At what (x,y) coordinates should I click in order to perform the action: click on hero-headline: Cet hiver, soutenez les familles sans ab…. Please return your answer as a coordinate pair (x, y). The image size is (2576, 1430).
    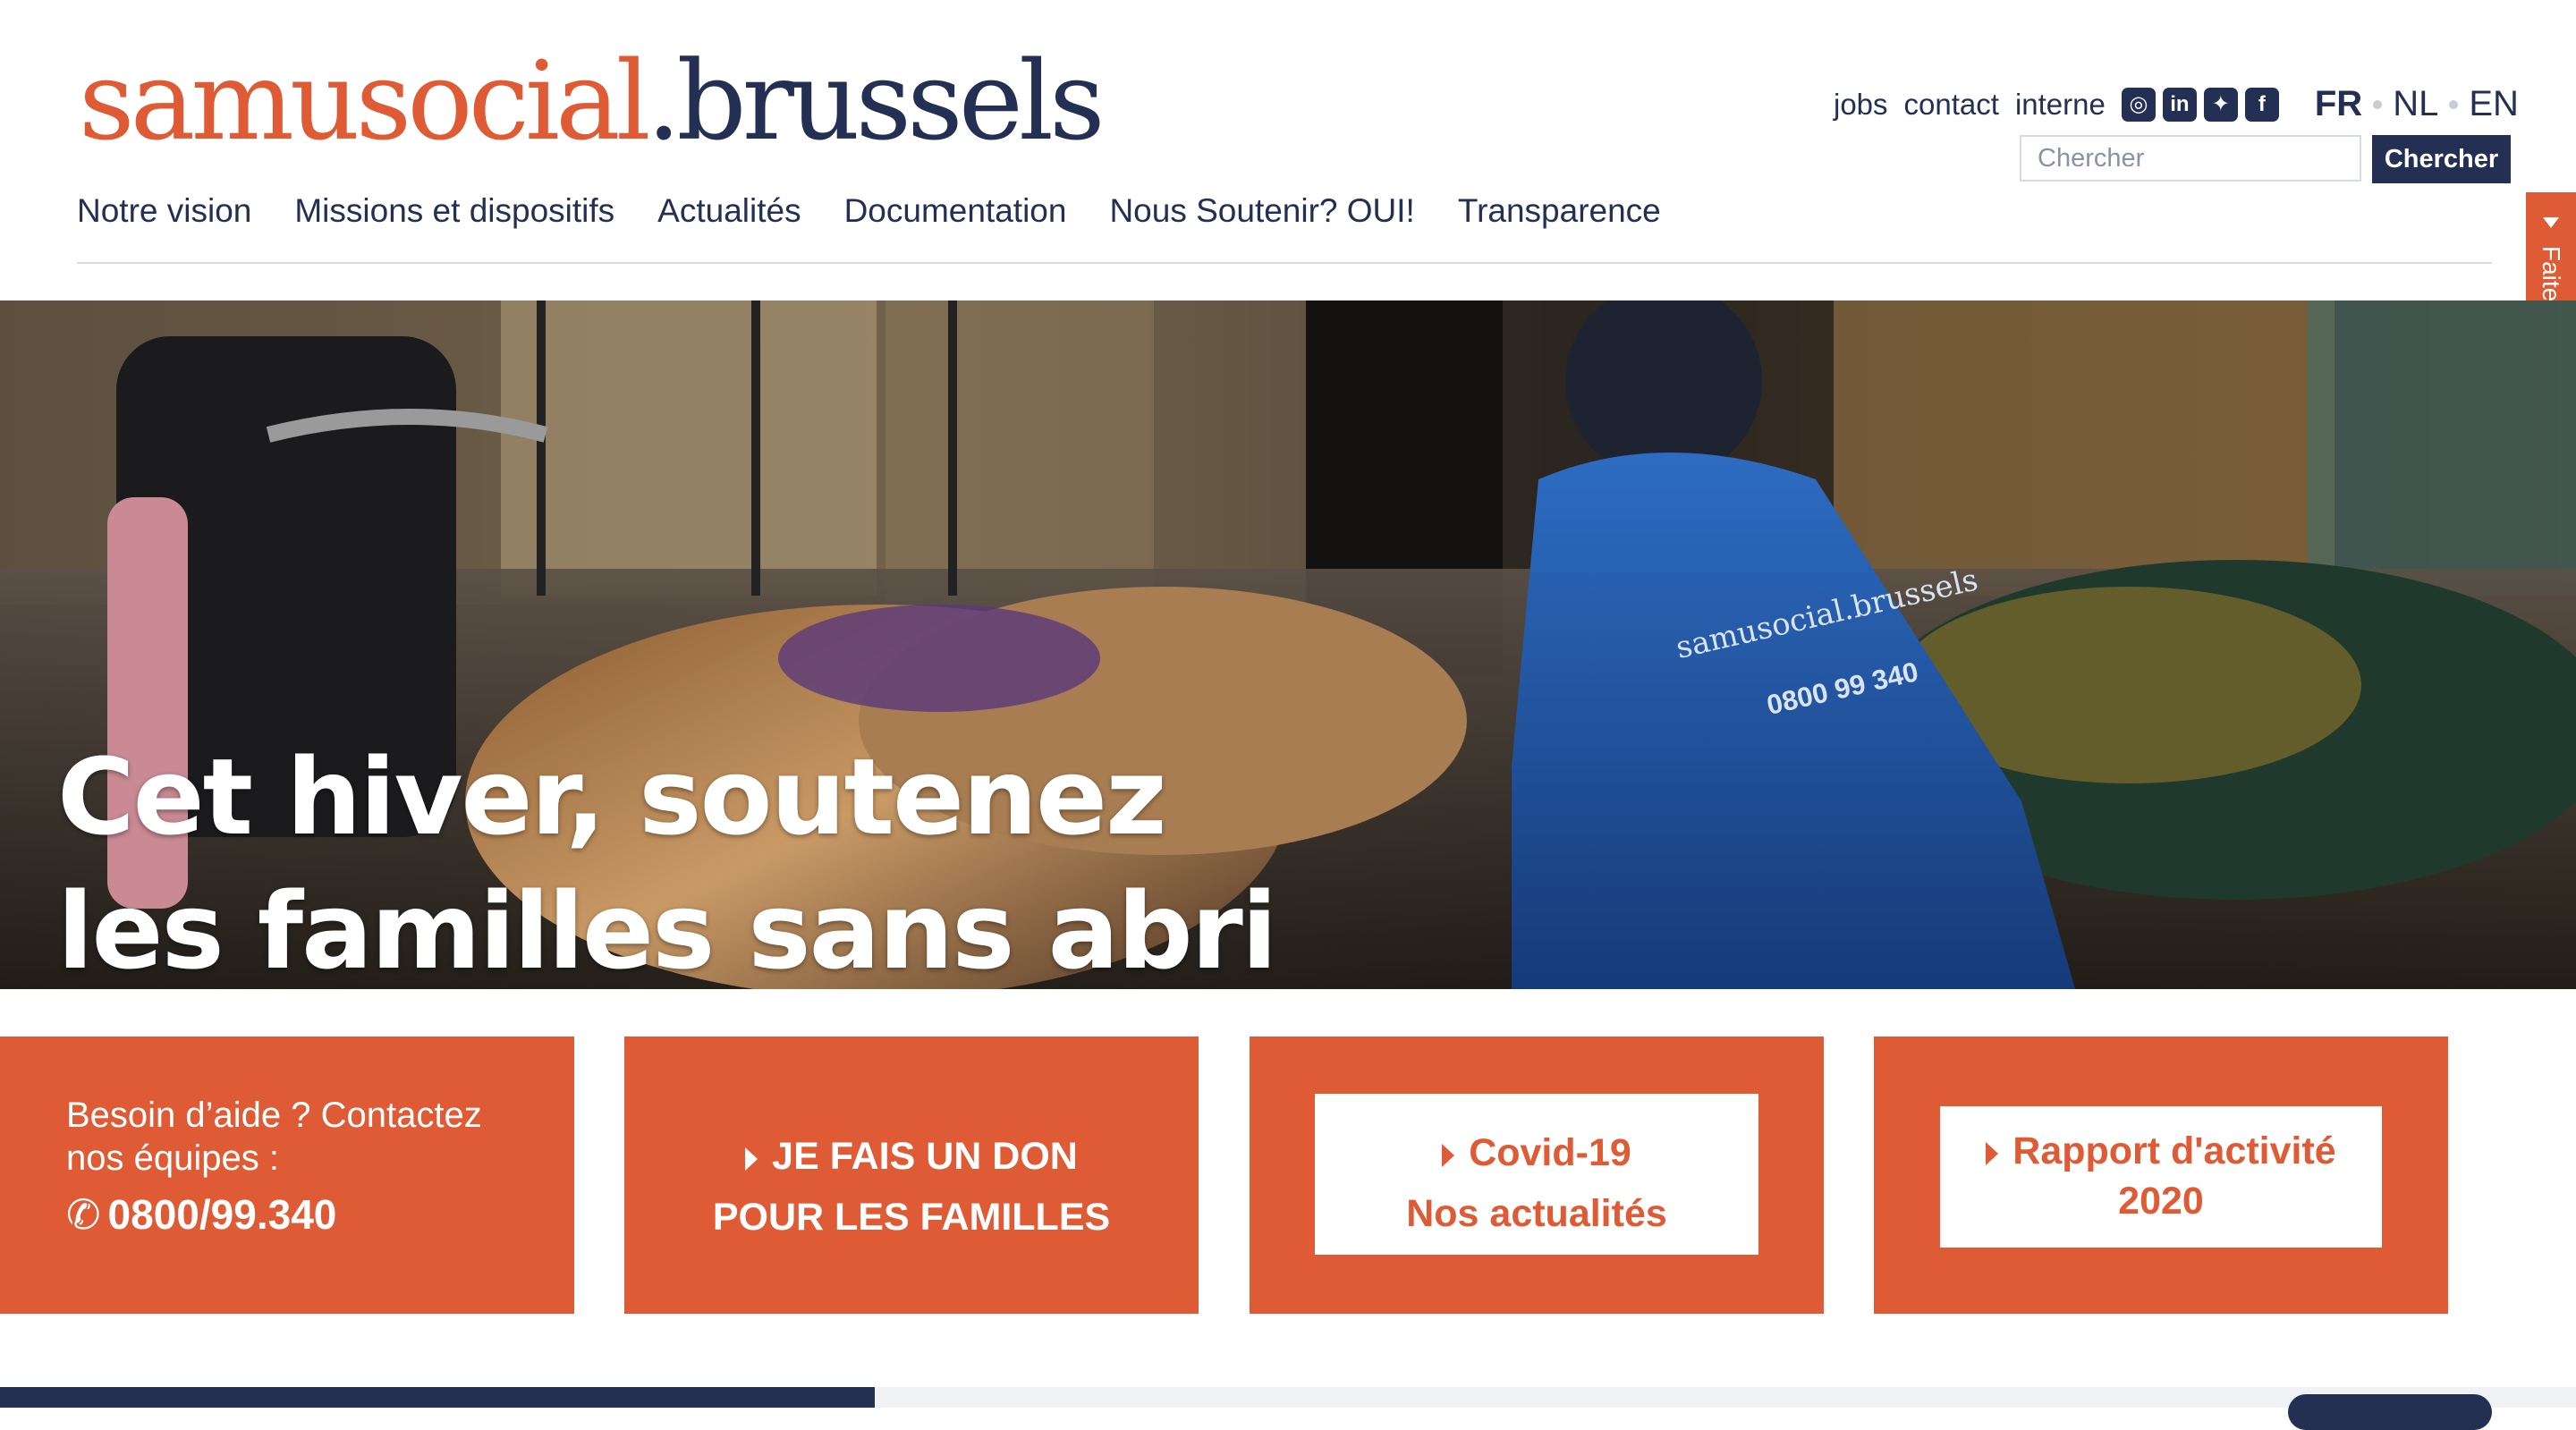
    Looking at the image, I should click on (667, 859).